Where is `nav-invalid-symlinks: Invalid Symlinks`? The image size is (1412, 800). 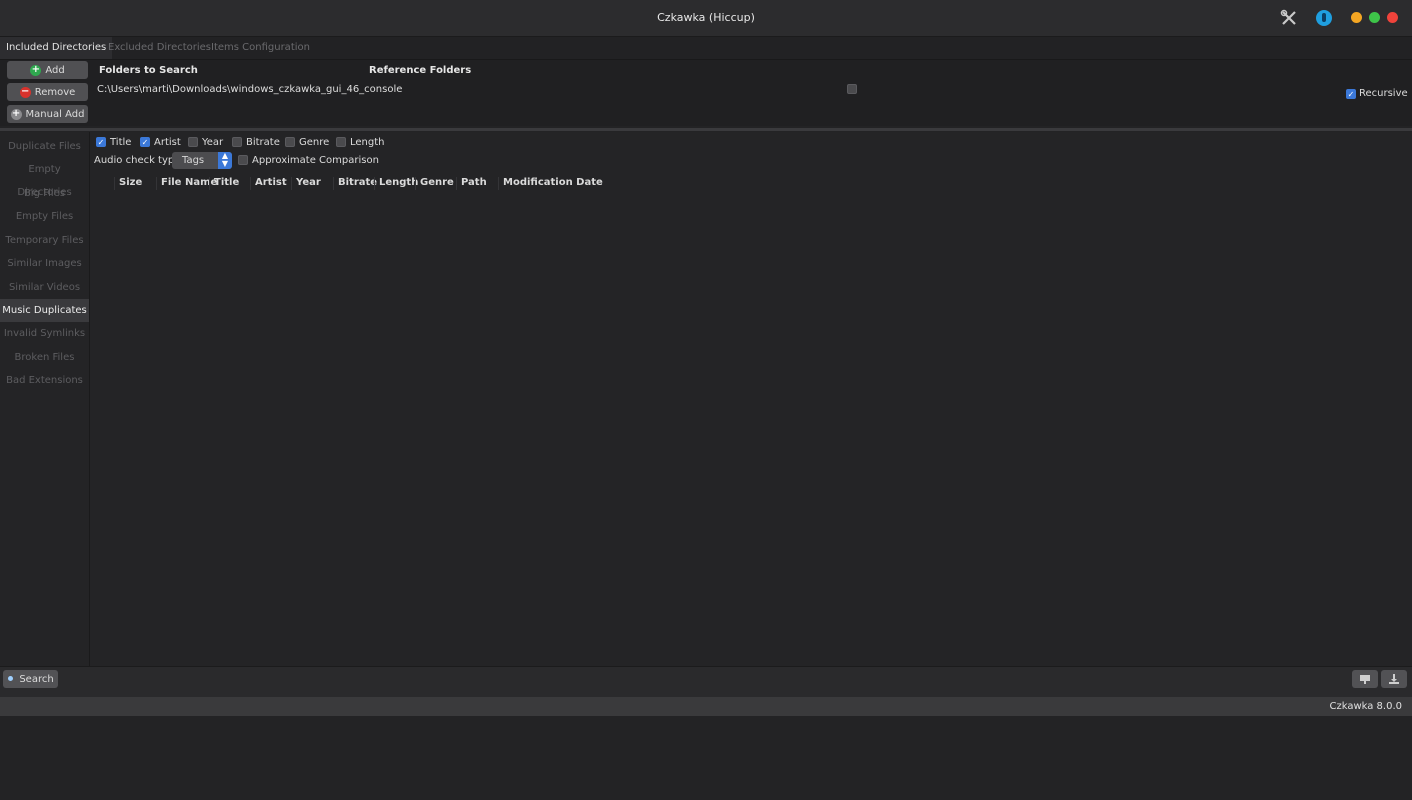 nav-invalid-symlinks: Invalid Symlinks is located at coordinates (44, 333).